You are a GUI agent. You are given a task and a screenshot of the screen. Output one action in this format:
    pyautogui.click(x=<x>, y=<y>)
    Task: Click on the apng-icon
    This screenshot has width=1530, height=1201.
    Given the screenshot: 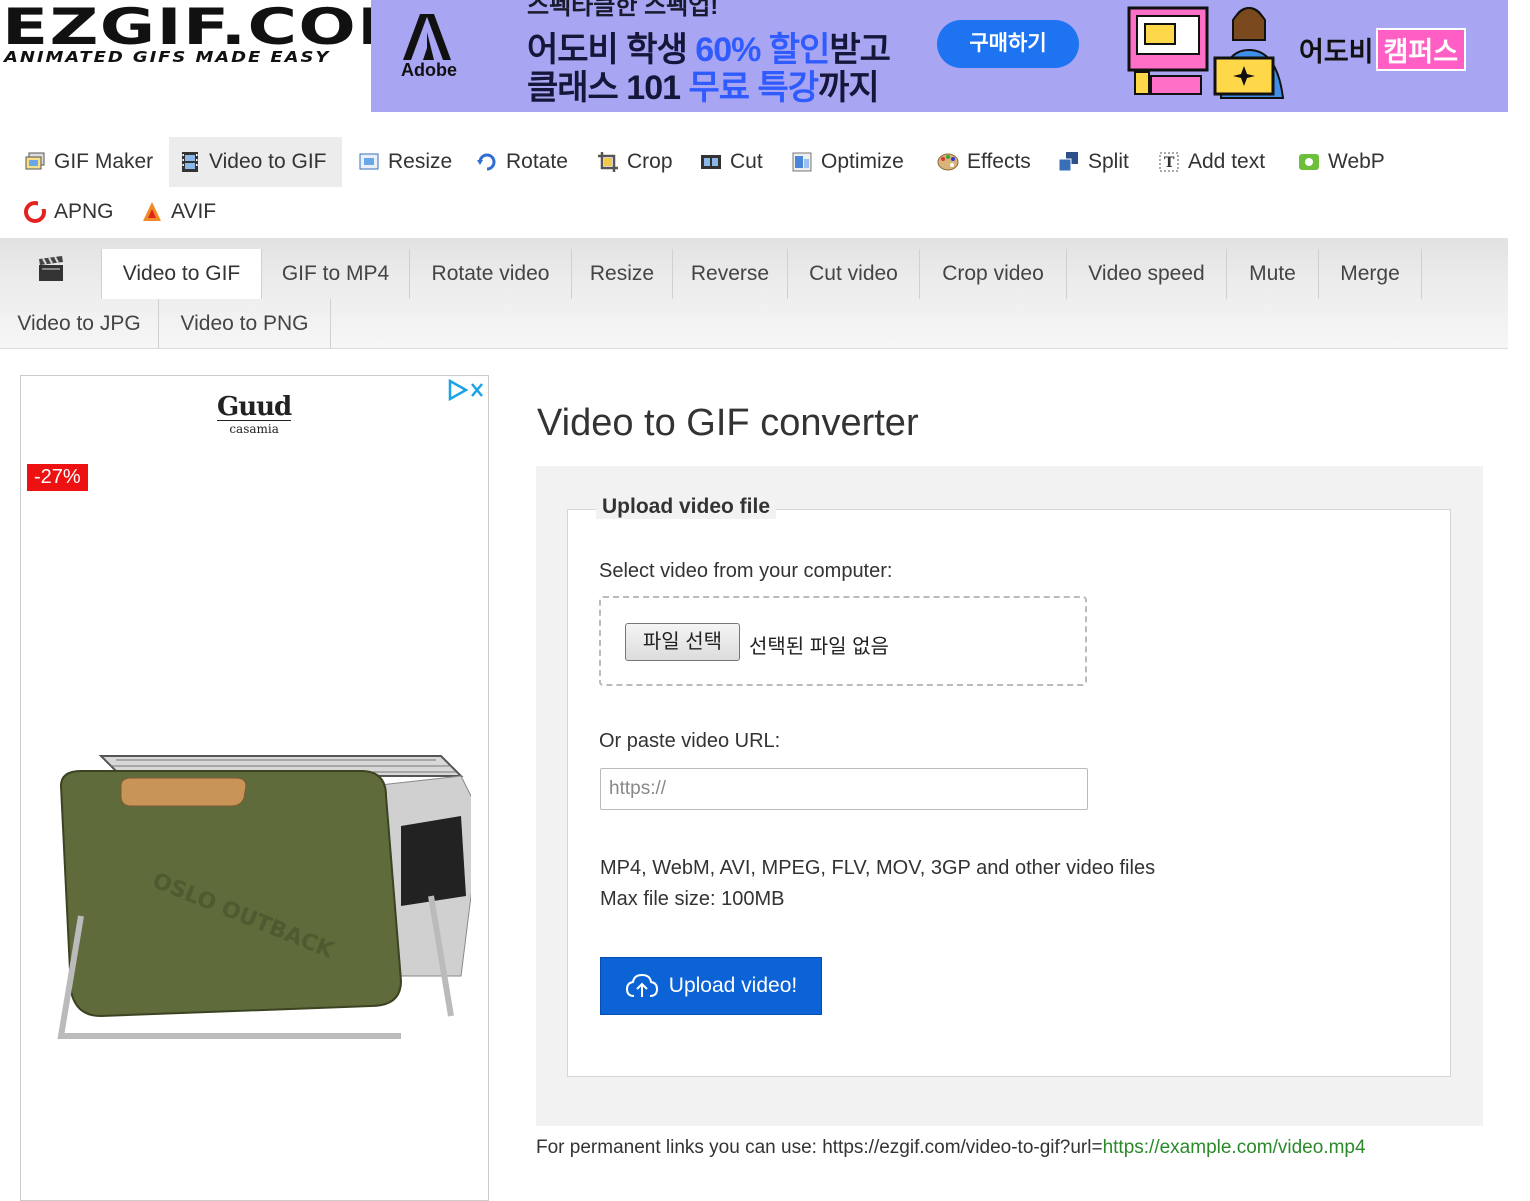 What is the action you would take?
    pyautogui.click(x=35, y=212)
    